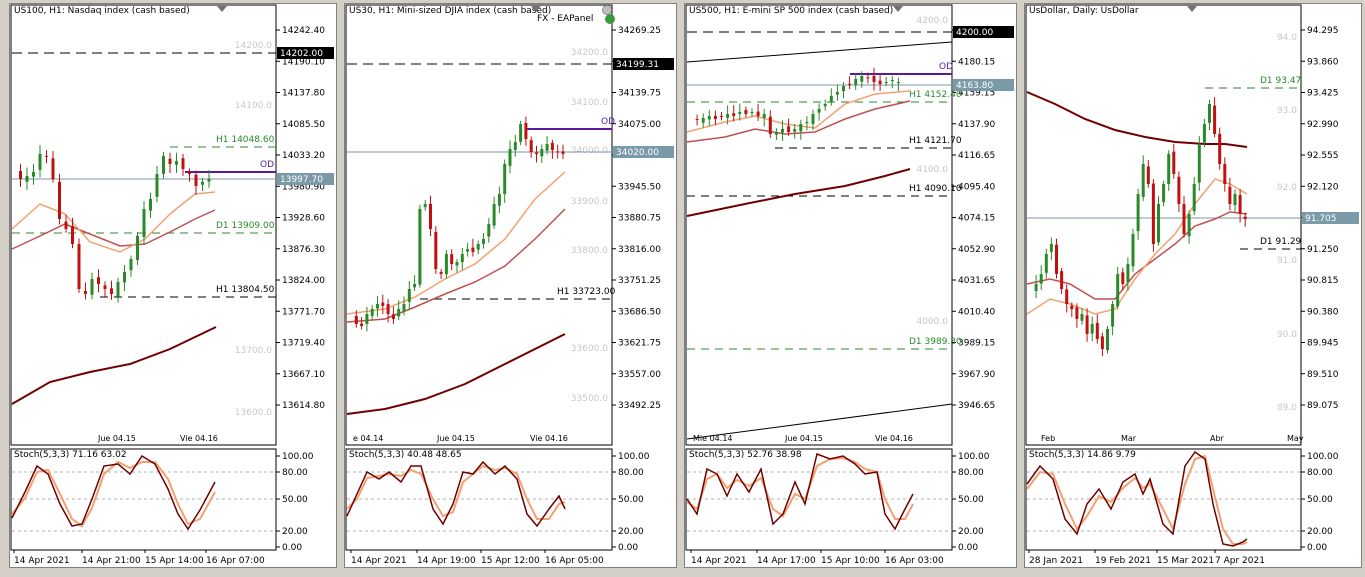 The height and width of the screenshot is (577, 1365). Describe the element at coordinates (303, 219) in the screenshot. I see `price-tick-label: 13928.60` at that location.